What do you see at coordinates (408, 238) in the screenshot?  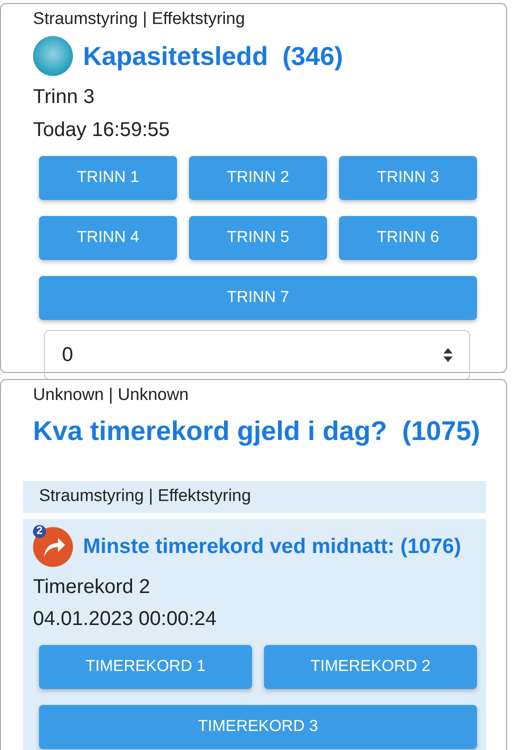 I see `step-button: TRINN 6` at bounding box center [408, 238].